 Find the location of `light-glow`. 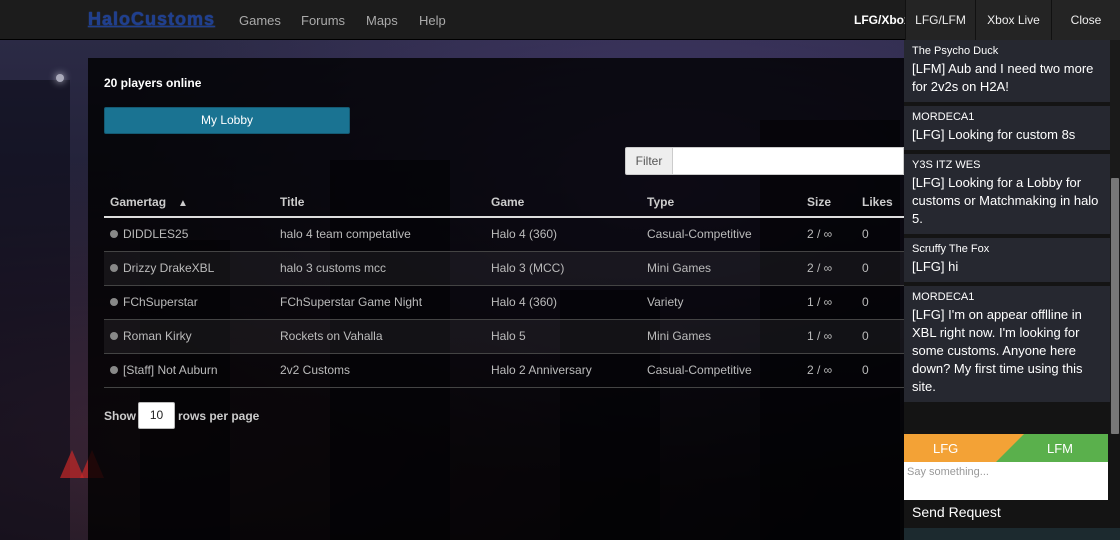

light-glow is located at coordinates (60, 78).